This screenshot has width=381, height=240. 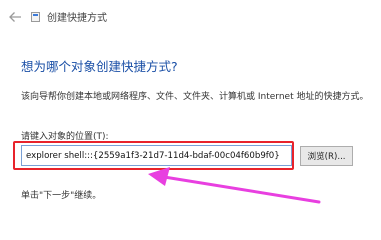 I want to click on page-heading: 想为哪个对象创建快捷方式?, so click(x=99, y=66).